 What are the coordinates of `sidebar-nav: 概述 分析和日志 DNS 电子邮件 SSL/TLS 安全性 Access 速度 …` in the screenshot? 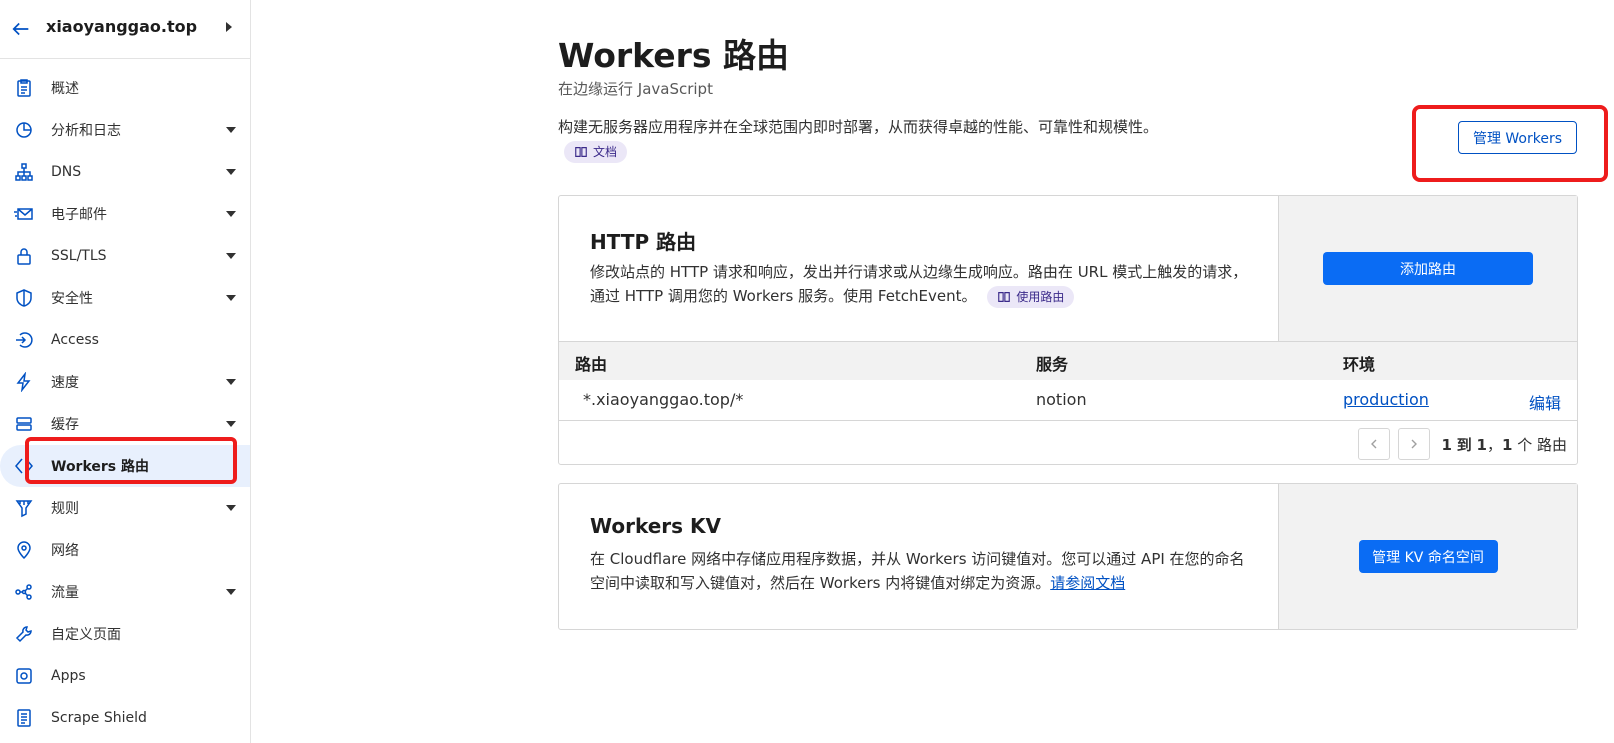 It's located at (125, 403).